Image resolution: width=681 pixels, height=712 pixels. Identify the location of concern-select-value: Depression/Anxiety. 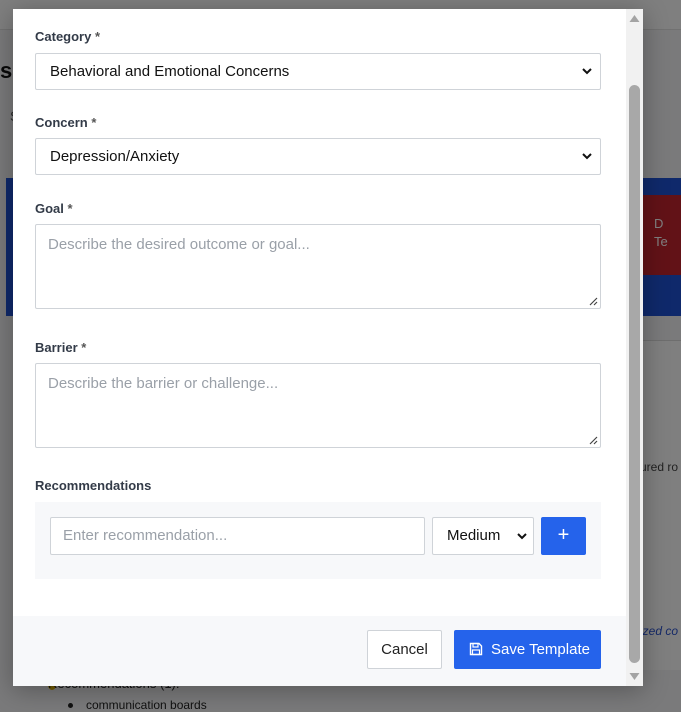
(115, 156).